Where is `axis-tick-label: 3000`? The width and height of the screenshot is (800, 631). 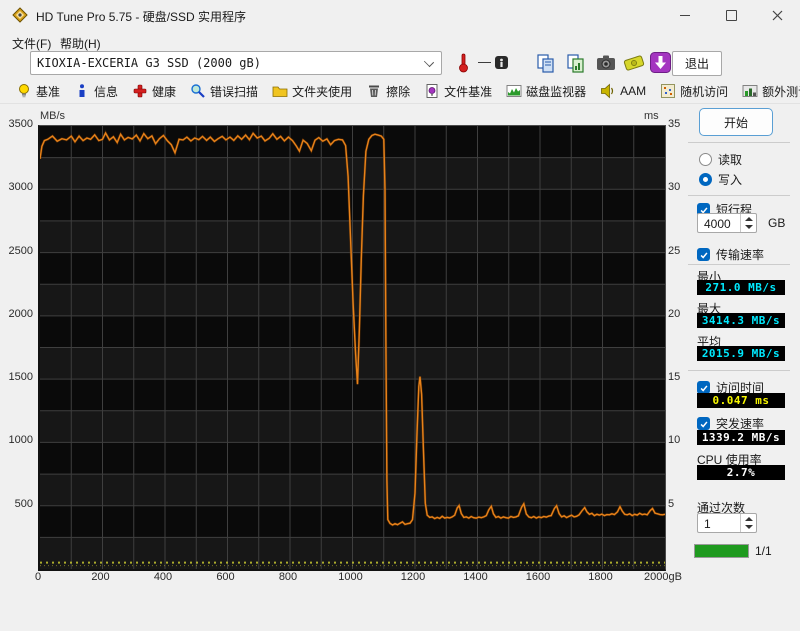
axis-tick-label: 3000 is located at coordinates (20, 187).